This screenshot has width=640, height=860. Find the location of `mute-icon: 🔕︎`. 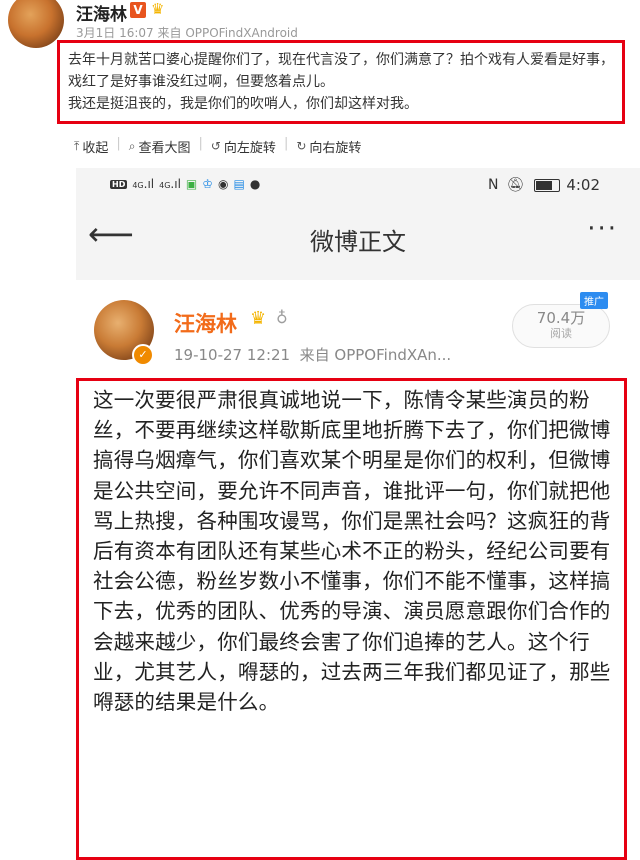

mute-icon: 🔕︎ is located at coordinates (515, 185).